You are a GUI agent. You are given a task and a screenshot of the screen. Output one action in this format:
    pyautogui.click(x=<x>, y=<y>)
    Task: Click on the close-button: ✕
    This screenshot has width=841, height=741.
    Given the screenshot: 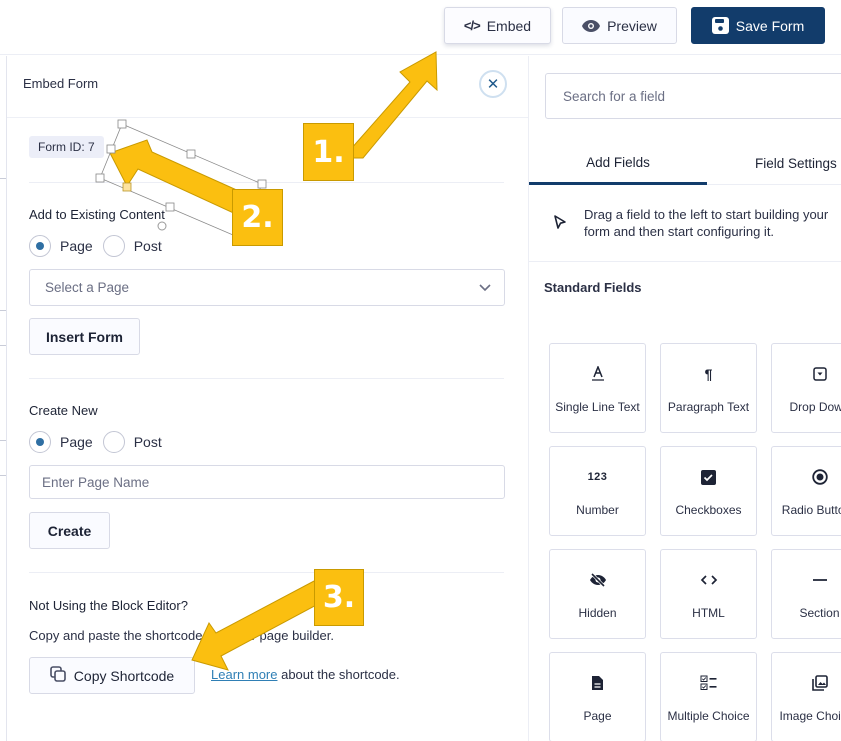 What is the action you would take?
    pyautogui.click(x=493, y=84)
    